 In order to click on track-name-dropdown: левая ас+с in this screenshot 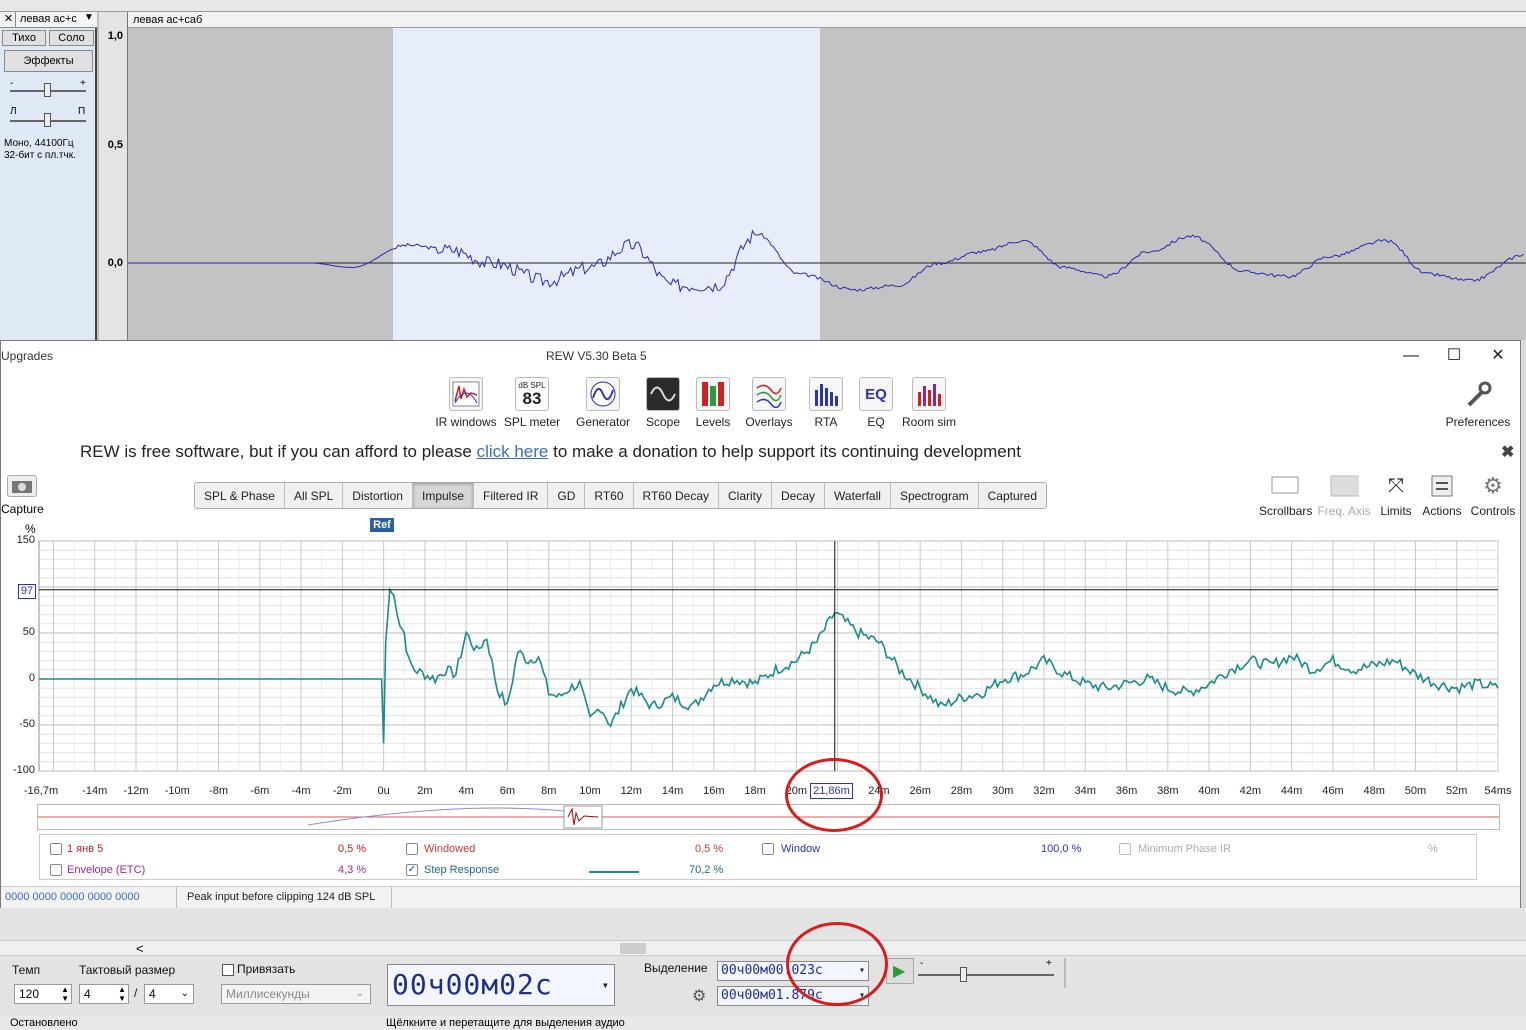, I will do `click(48, 19)`.